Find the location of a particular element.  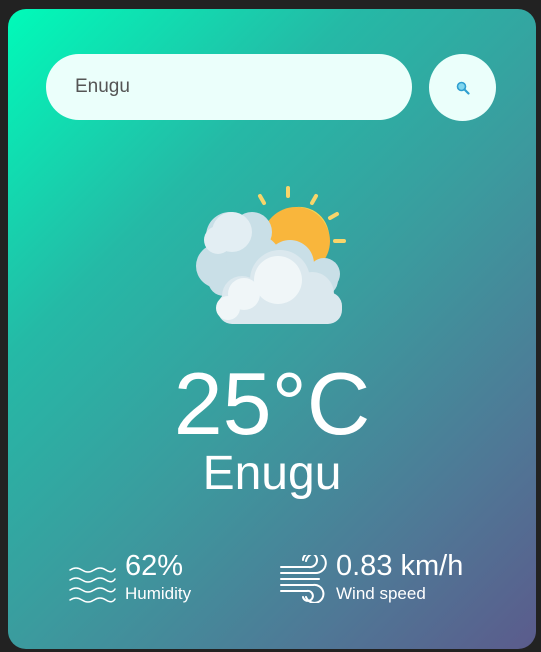

wind-label: Wind speed is located at coordinates (381, 593).